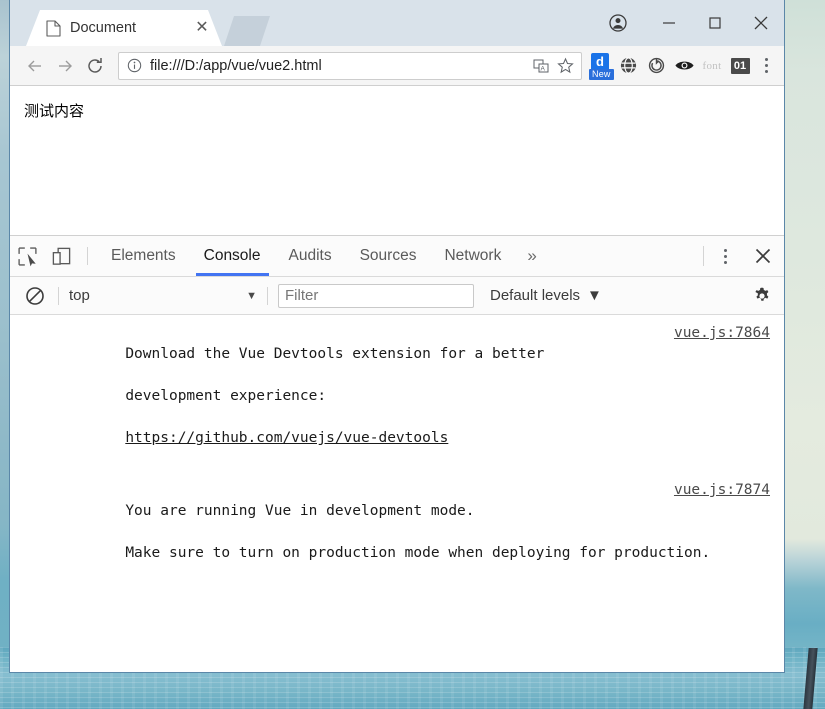  I want to click on console-context-value: top, so click(79, 295).